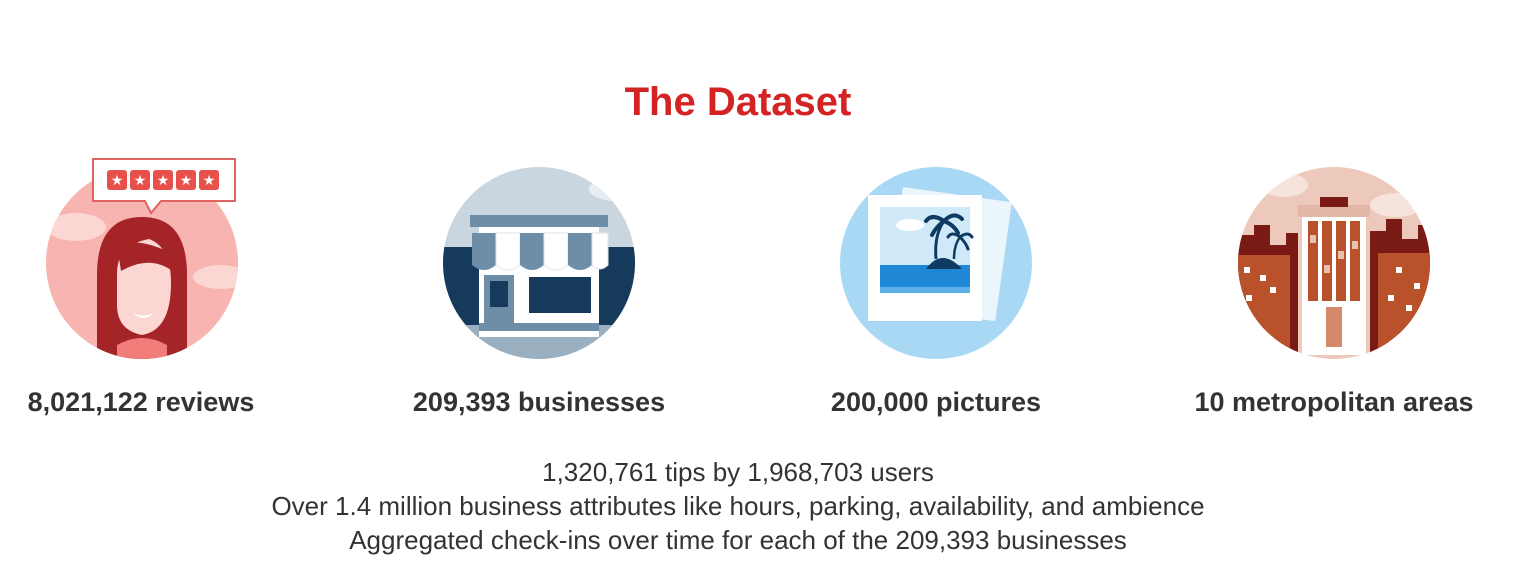  Describe the element at coordinates (539, 263) in the screenshot. I see `storefront-icon` at that location.